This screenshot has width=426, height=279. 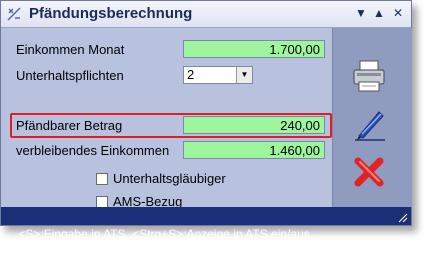 I want to click on pen-icon, so click(x=369, y=124).